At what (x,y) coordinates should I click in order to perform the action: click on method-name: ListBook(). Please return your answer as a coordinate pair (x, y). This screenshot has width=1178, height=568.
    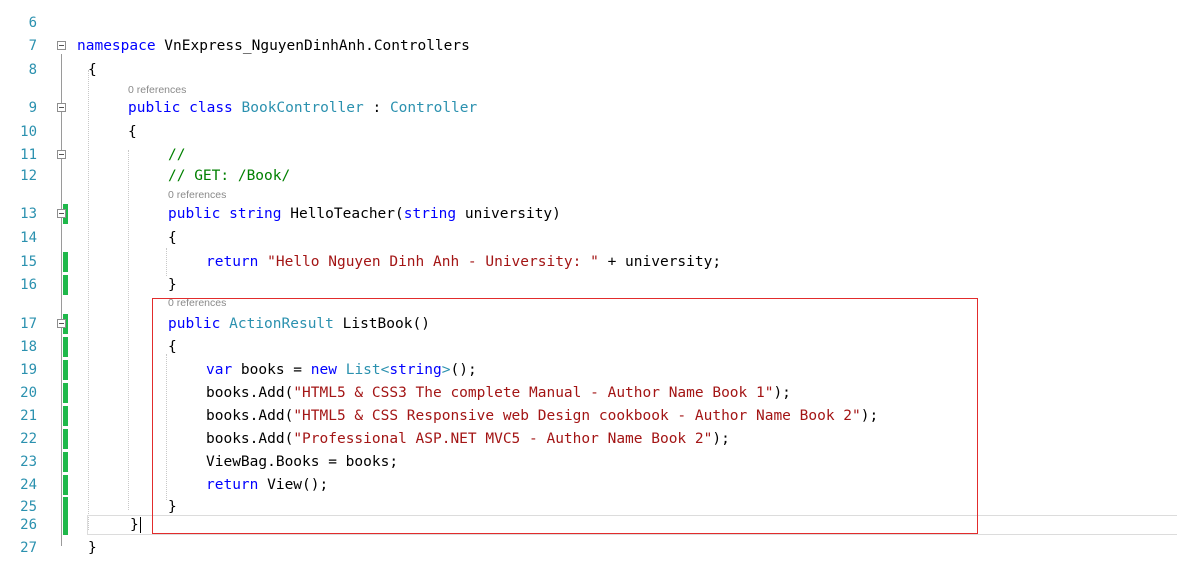
    Looking at the image, I should click on (381, 324).